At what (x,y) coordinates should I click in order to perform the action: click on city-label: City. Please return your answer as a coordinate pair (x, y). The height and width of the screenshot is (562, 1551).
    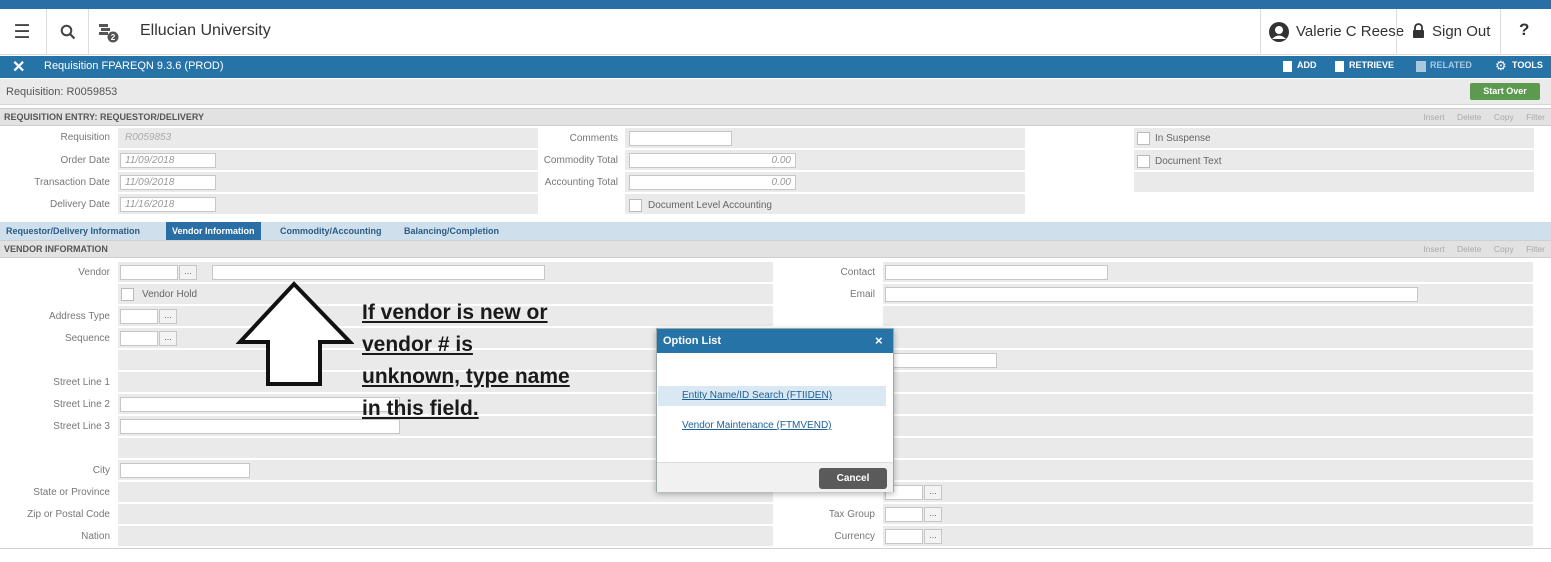
    Looking at the image, I should click on (101, 470).